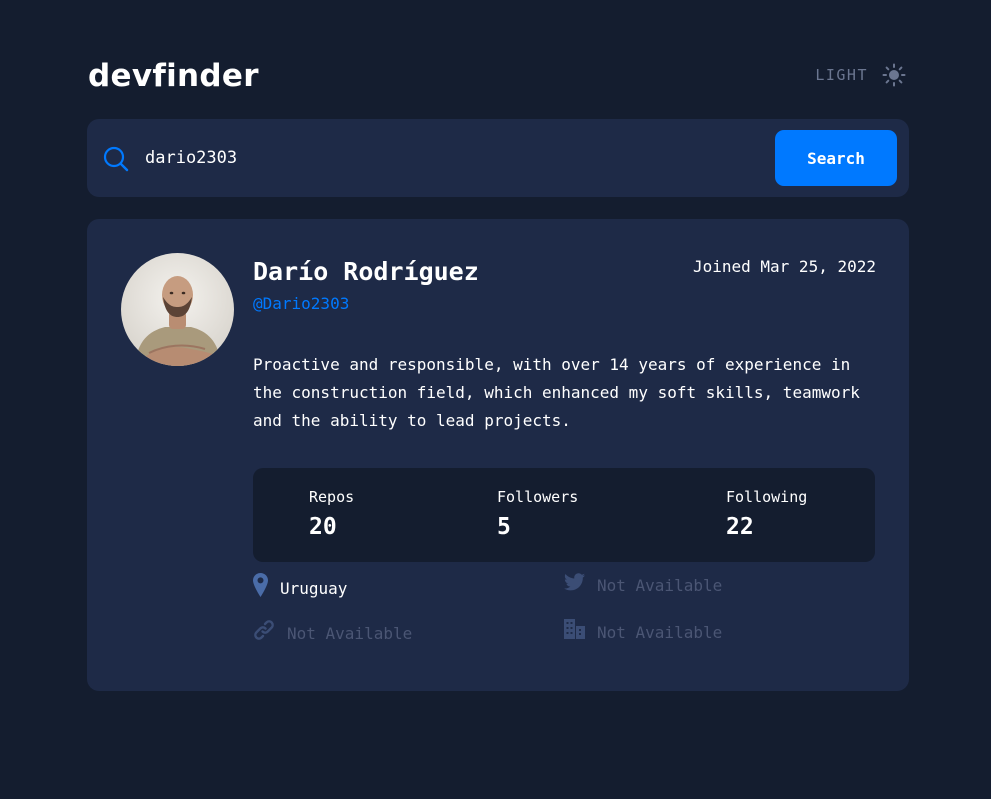 This screenshot has width=991, height=799. What do you see at coordinates (264, 633) in the screenshot?
I see `link-icon` at bounding box center [264, 633].